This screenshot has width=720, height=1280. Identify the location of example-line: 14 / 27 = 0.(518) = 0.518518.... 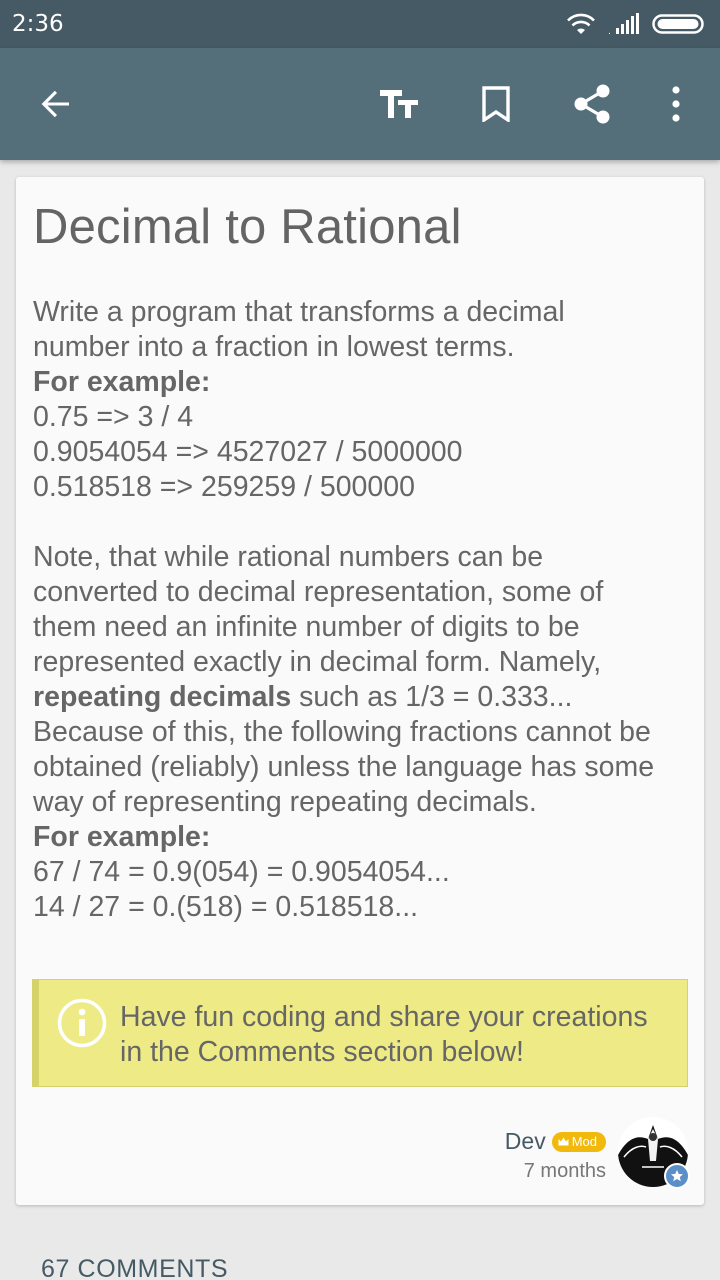
(226, 907).